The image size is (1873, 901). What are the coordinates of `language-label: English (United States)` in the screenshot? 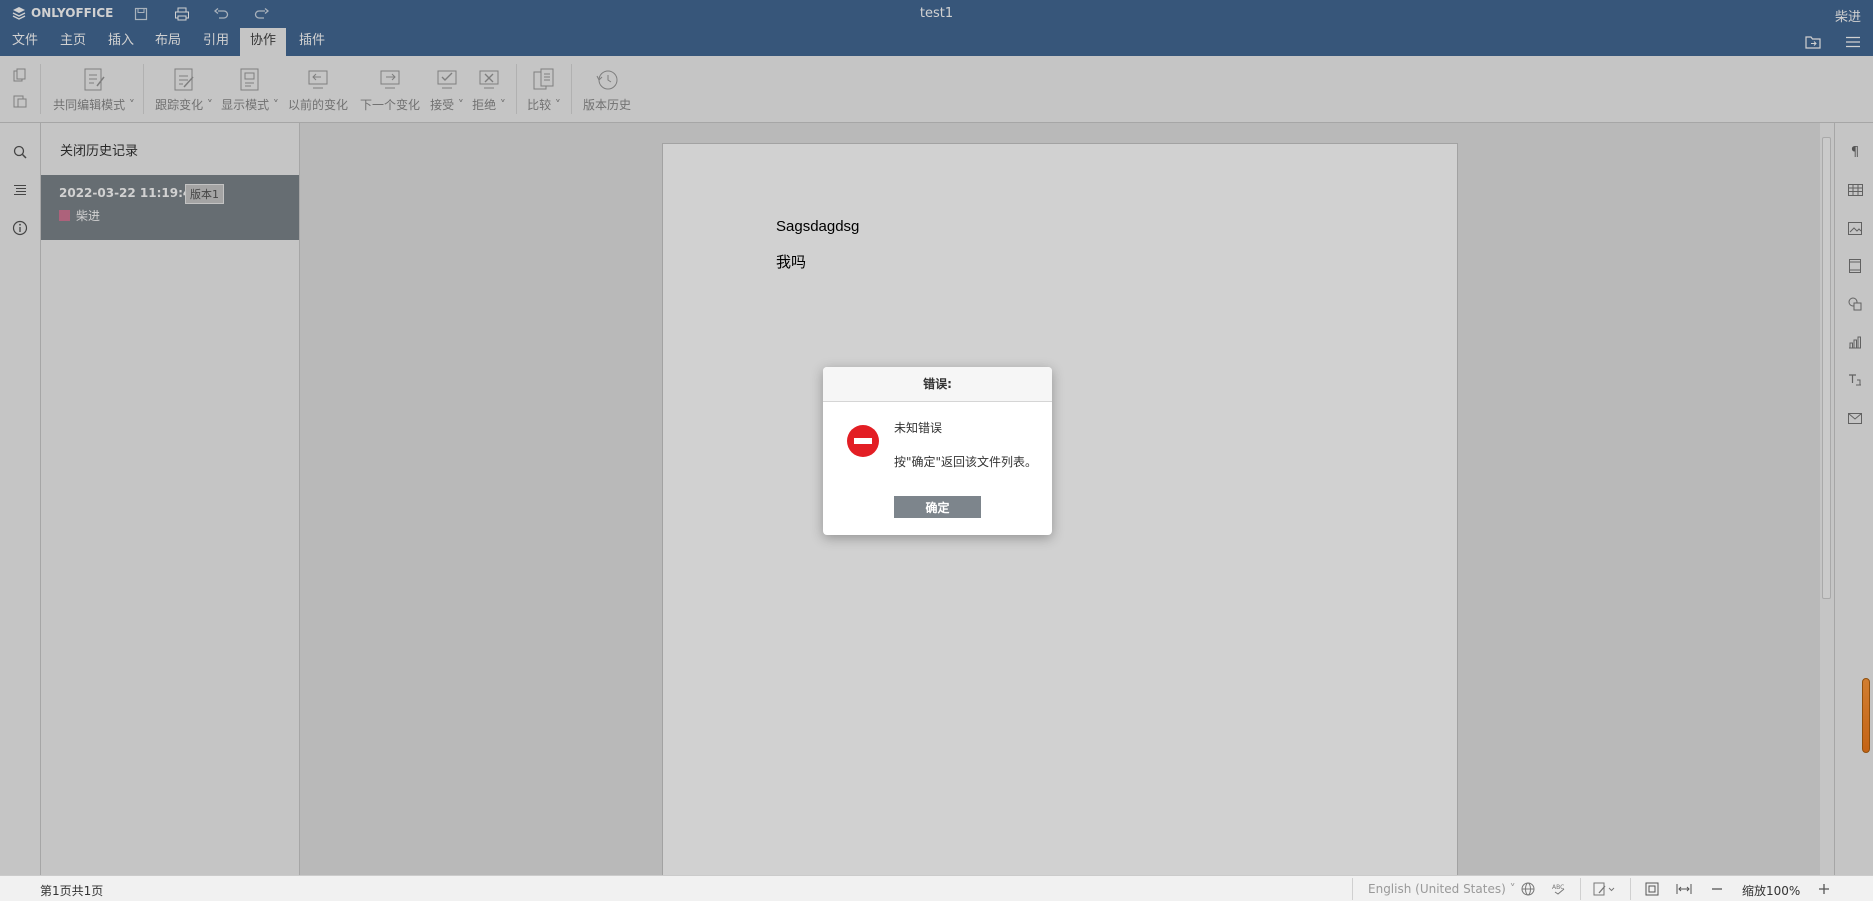 It's located at (1437, 889).